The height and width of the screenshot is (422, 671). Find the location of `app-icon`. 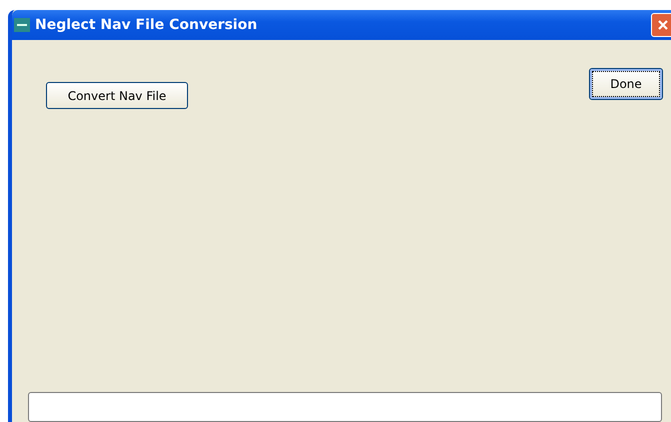

app-icon is located at coordinates (22, 25).